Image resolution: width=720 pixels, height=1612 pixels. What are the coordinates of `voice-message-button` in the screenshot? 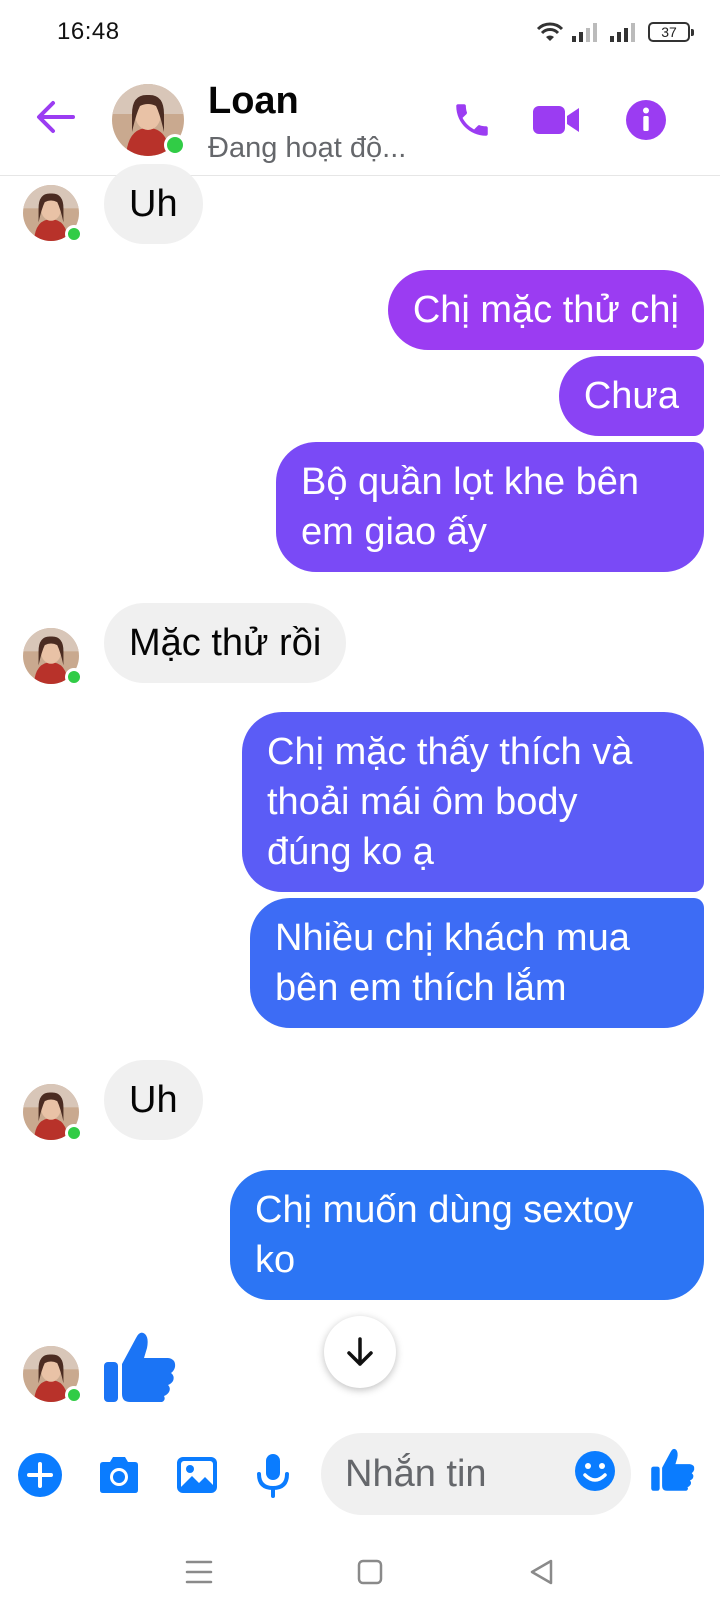 It's located at (273, 1475).